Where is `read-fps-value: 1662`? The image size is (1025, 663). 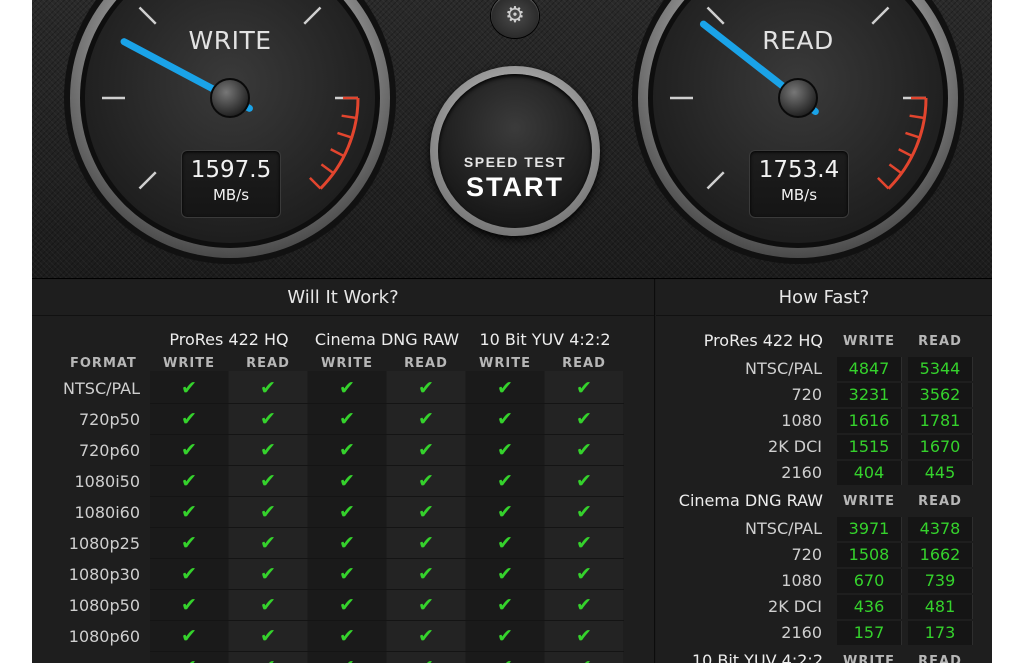
read-fps-value: 1662 is located at coordinates (940, 554).